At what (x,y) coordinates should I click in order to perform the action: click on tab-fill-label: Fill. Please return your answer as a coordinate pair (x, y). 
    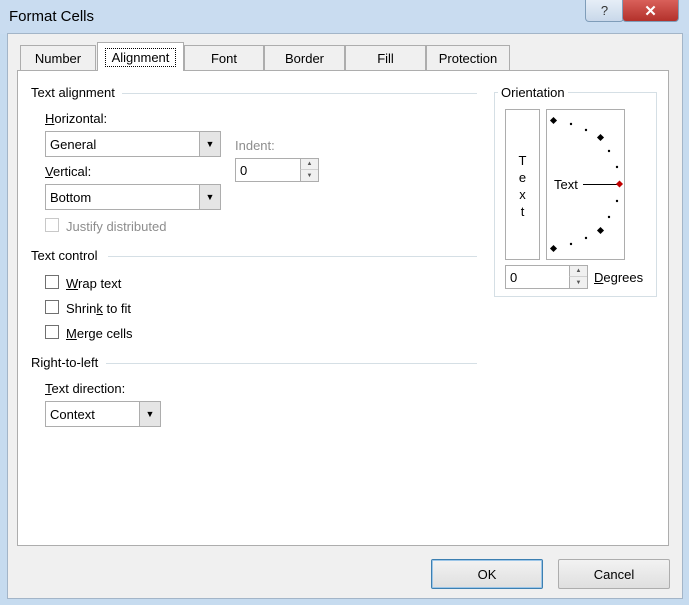
    Looking at the image, I should click on (385, 58).